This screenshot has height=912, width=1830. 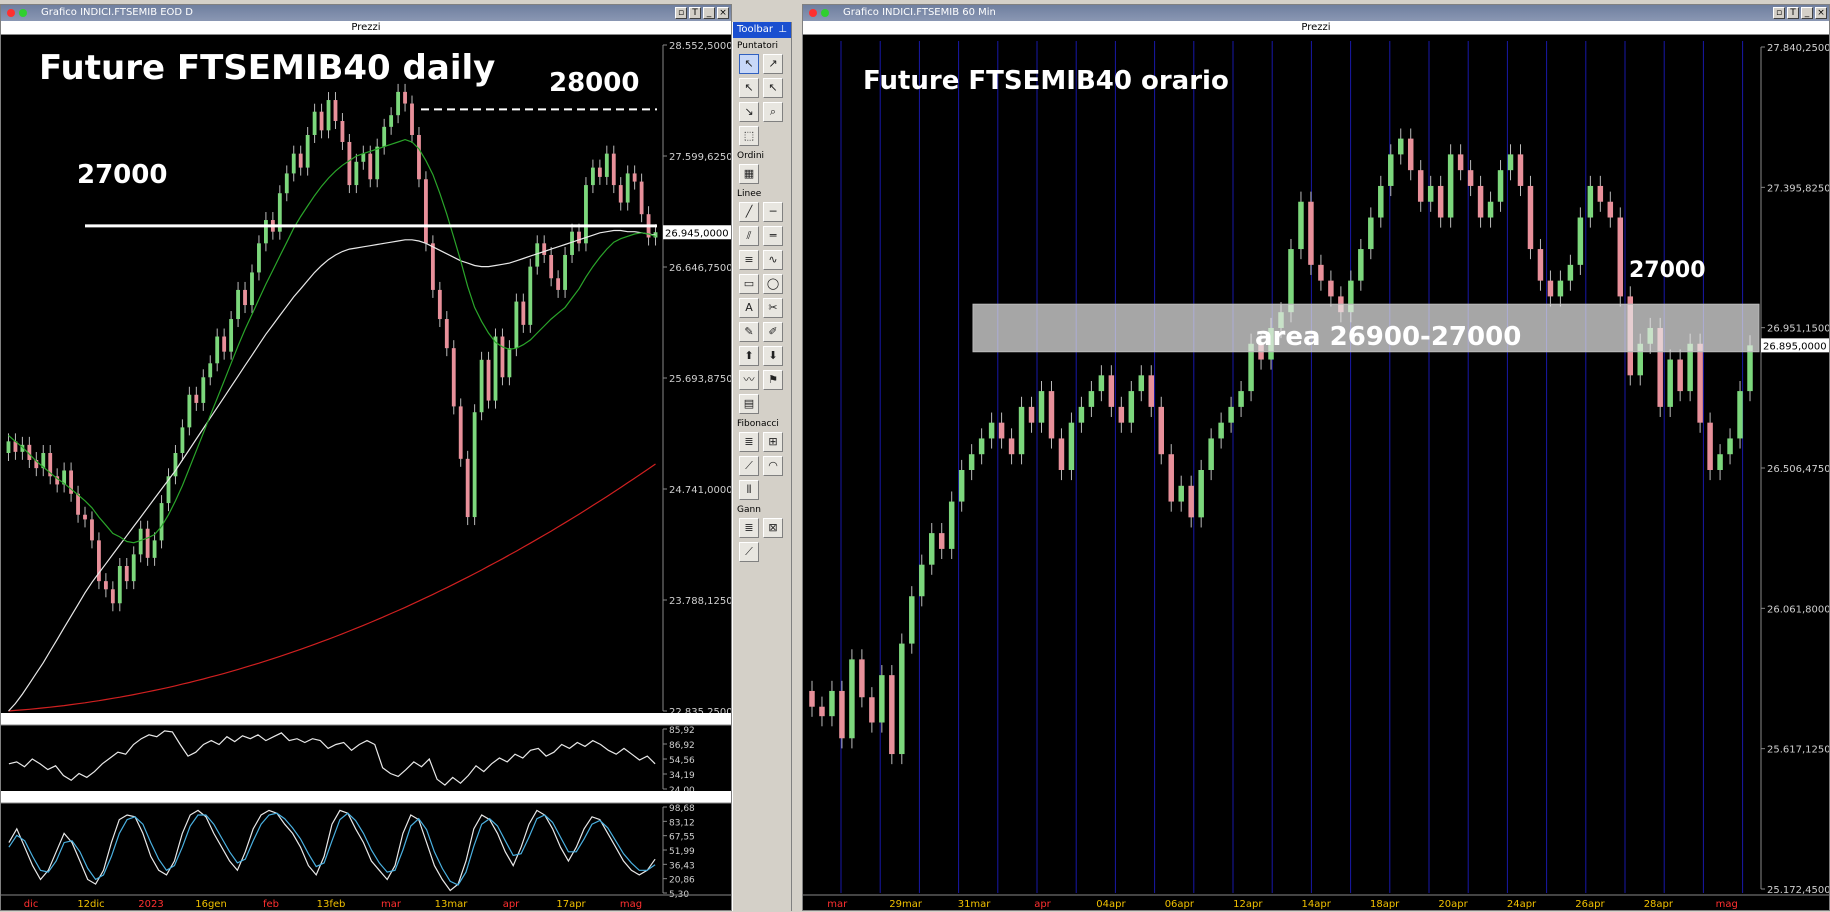 What do you see at coordinates (749, 64) in the screenshot?
I see `pointer-icon: ↖` at bounding box center [749, 64].